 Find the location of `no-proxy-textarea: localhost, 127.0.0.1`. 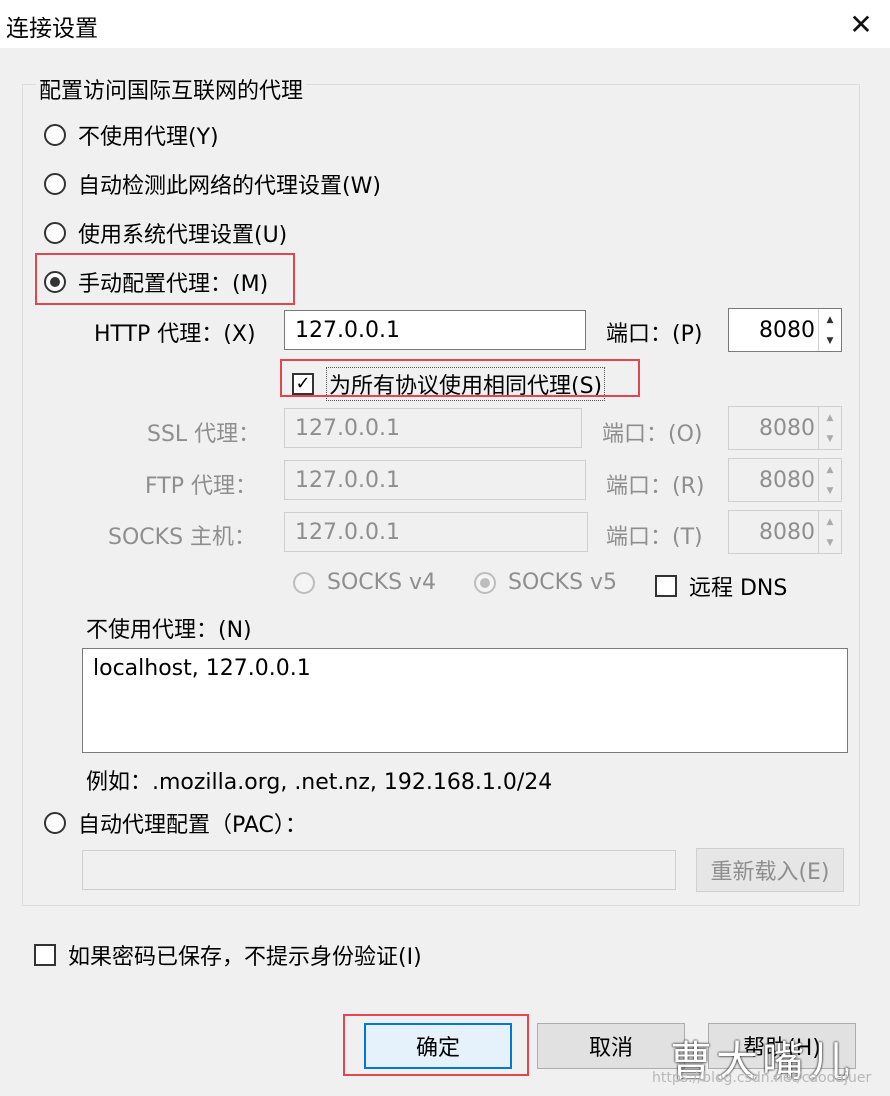

no-proxy-textarea: localhost, 127.0.0.1 is located at coordinates (465, 700).